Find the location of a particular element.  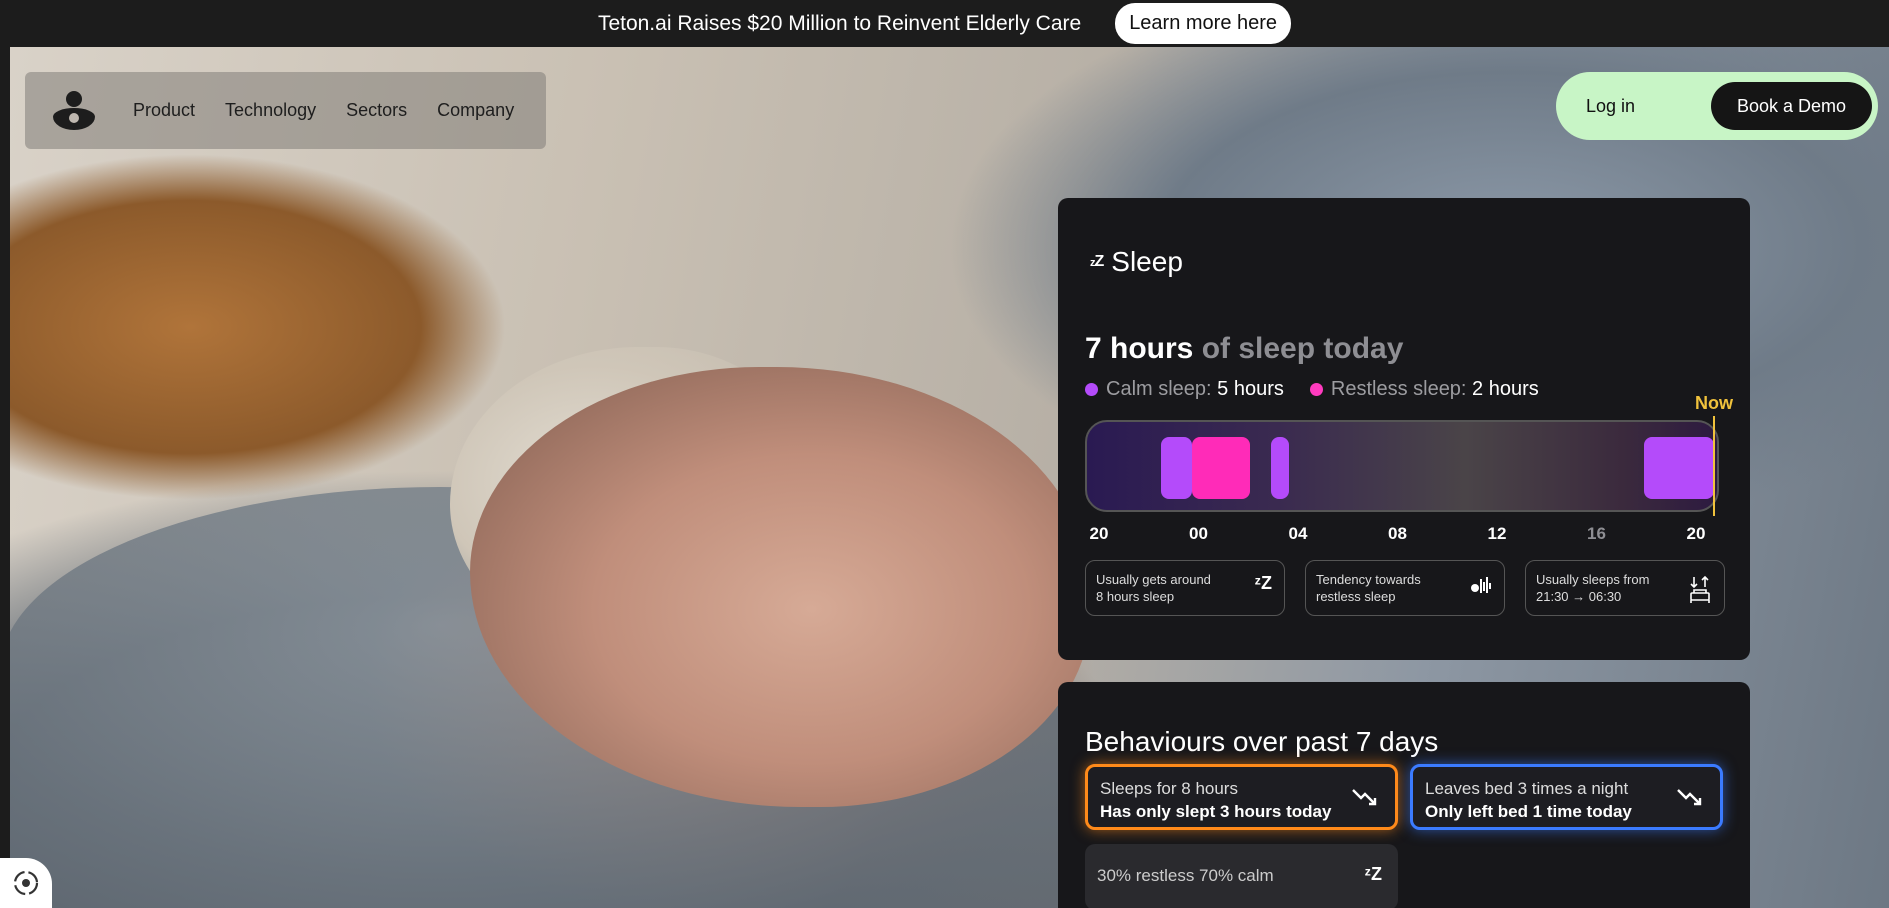

accessibility-widget-button is located at coordinates (26, 883).